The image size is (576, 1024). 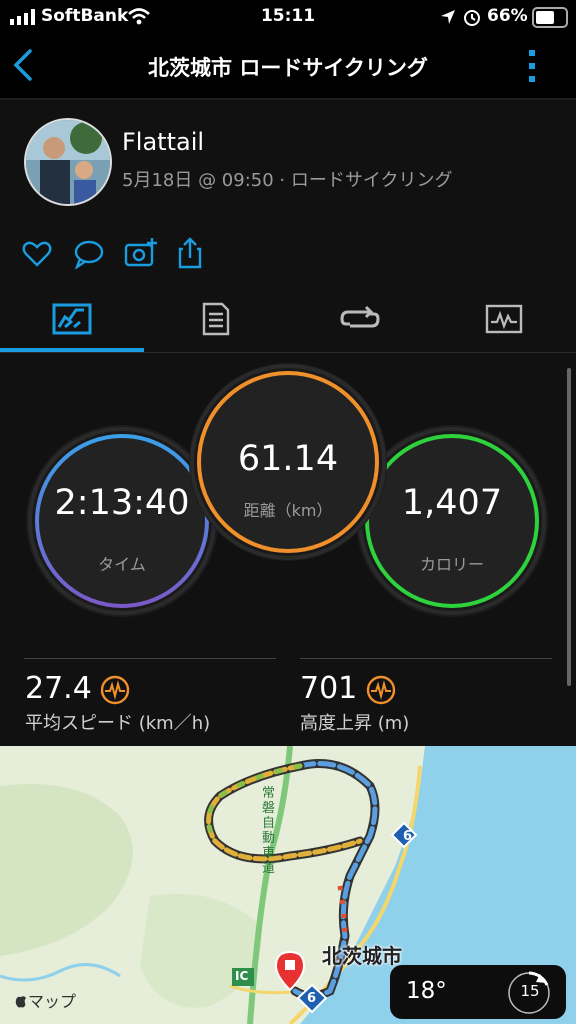 I want to click on add-photo-icon, so click(x=141, y=253).